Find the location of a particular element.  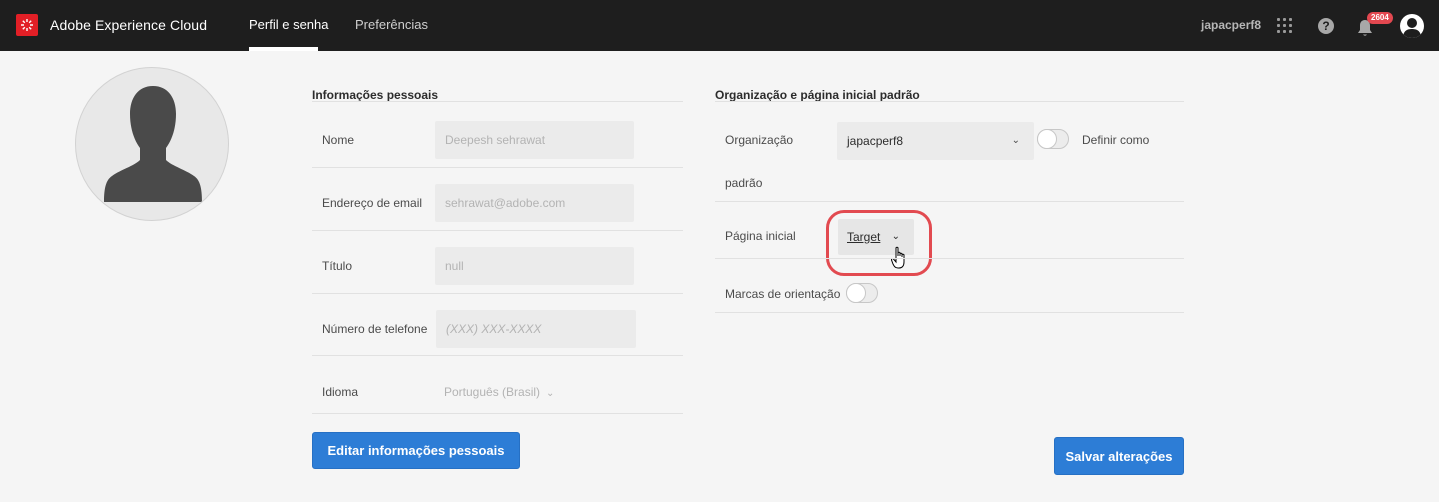

help-icon: ? is located at coordinates (1326, 26).